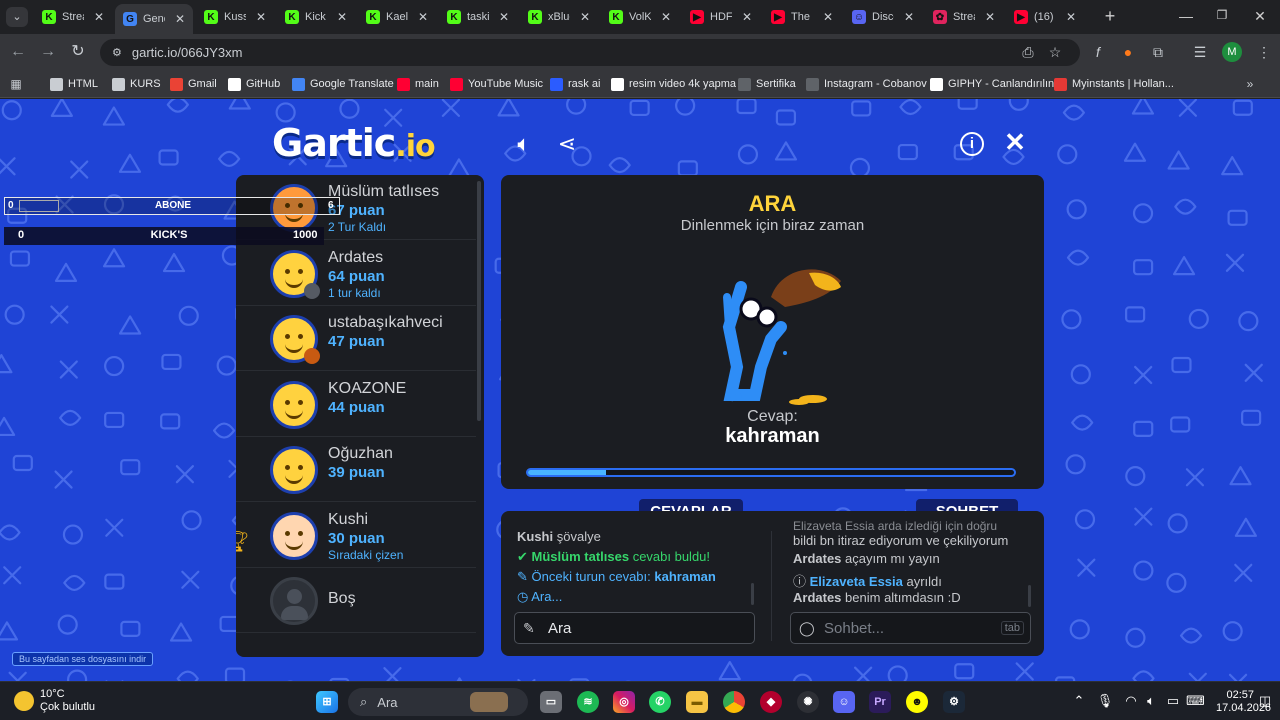 This screenshot has height=720, width=1280. Describe the element at coordinates (559, 17) in the screenshot. I see `browser-tab: KxBlue ✕` at that location.